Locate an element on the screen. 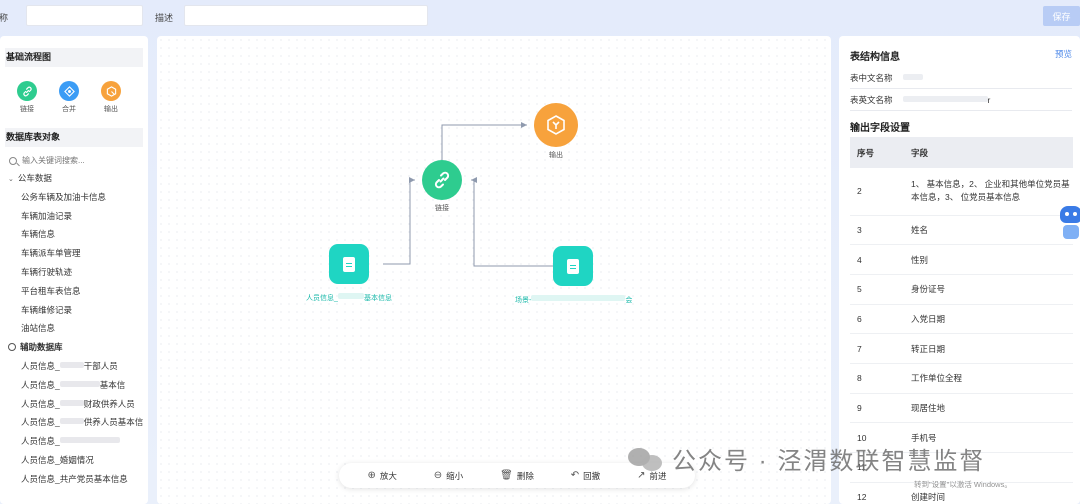 This screenshot has height=504, width=1080. node-output-label: 输出 is located at coordinates (556, 155).